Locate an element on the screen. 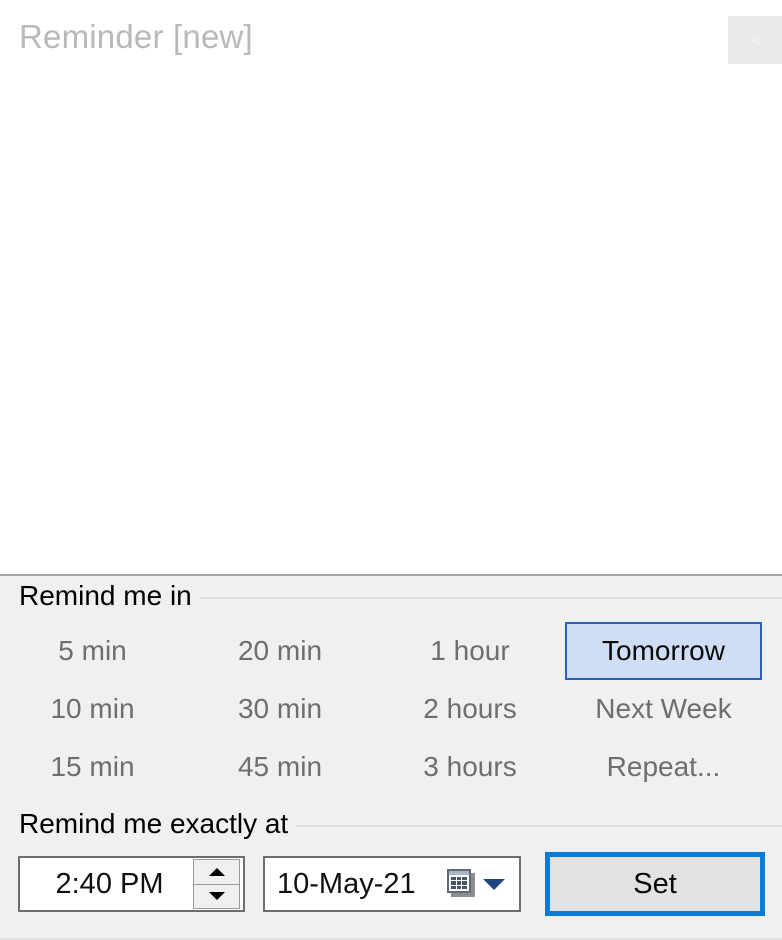 The height and width of the screenshot is (940, 782). remind-me-exactly-at-label: Remind me exactly at is located at coordinates (158, 824).